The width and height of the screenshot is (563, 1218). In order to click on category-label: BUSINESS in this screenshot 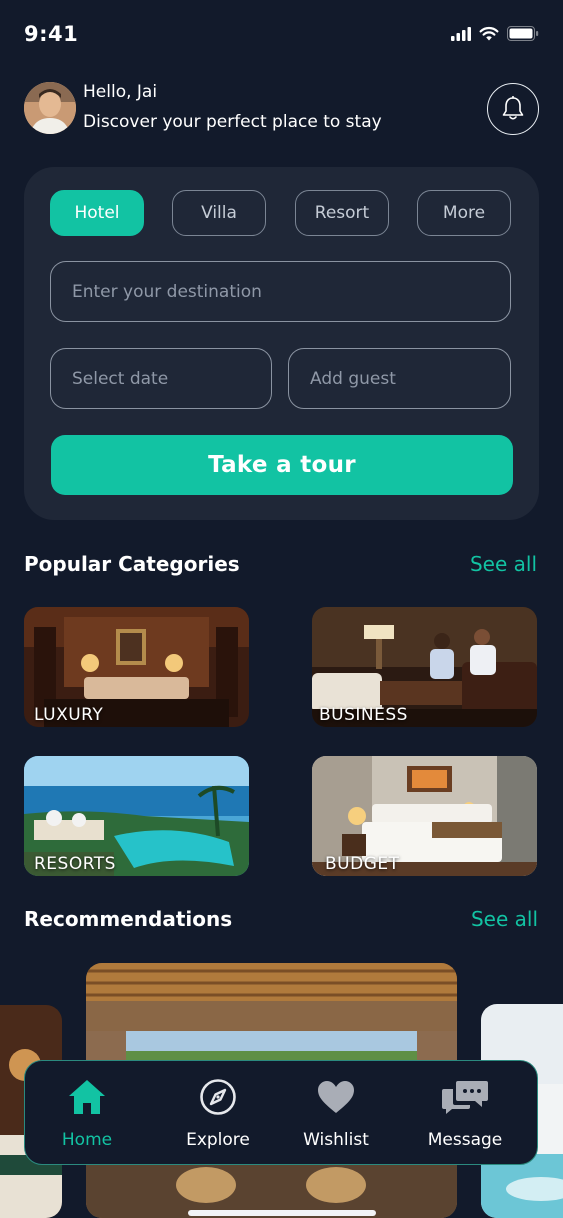, I will do `click(363, 715)`.